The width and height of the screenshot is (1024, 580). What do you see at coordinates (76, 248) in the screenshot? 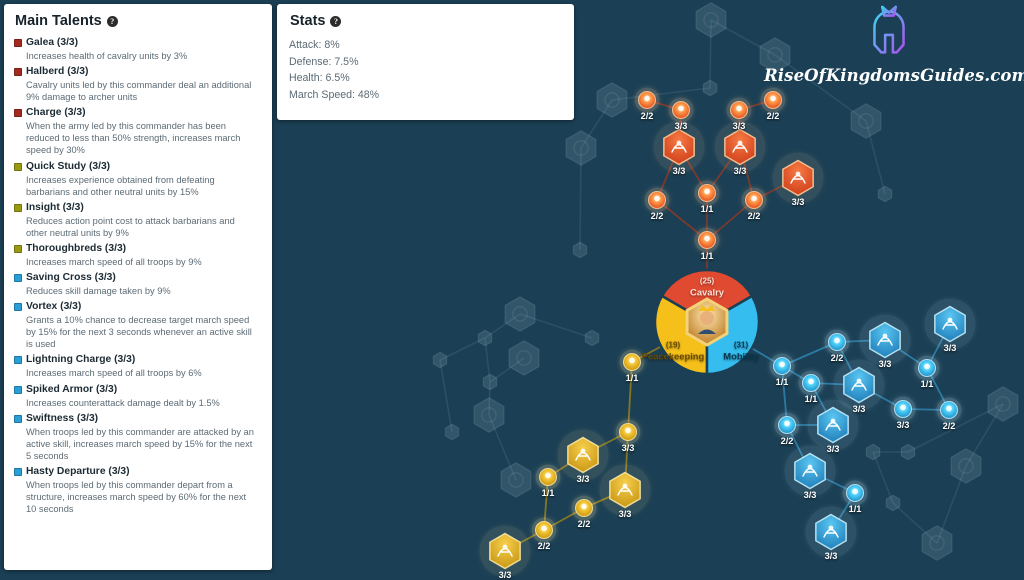
I see `talent-name: Thoroughbreds (3/3)` at bounding box center [76, 248].